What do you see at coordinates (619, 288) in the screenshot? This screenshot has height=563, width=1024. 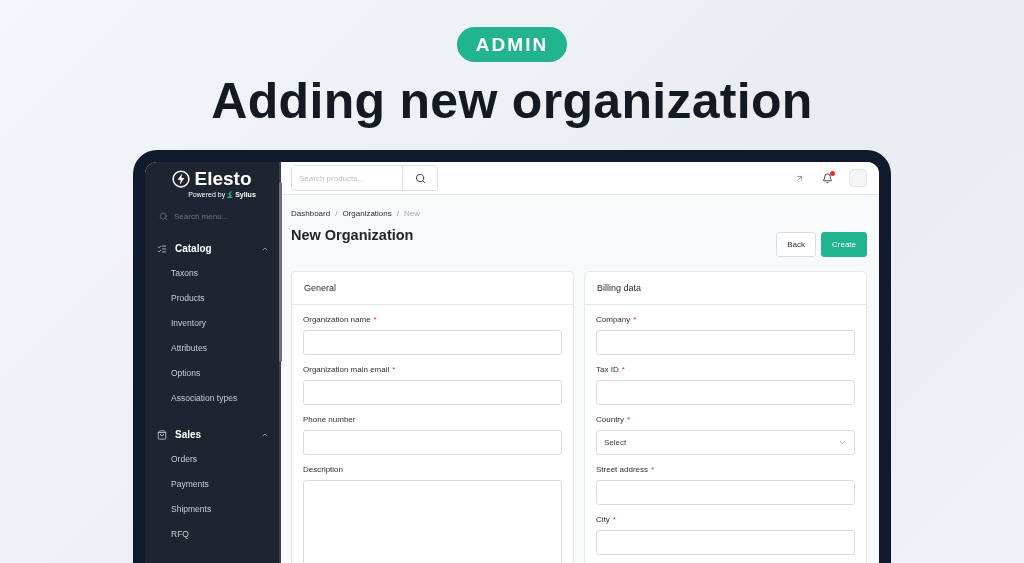 I see `card-title: Billing data` at bounding box center [619, 288].